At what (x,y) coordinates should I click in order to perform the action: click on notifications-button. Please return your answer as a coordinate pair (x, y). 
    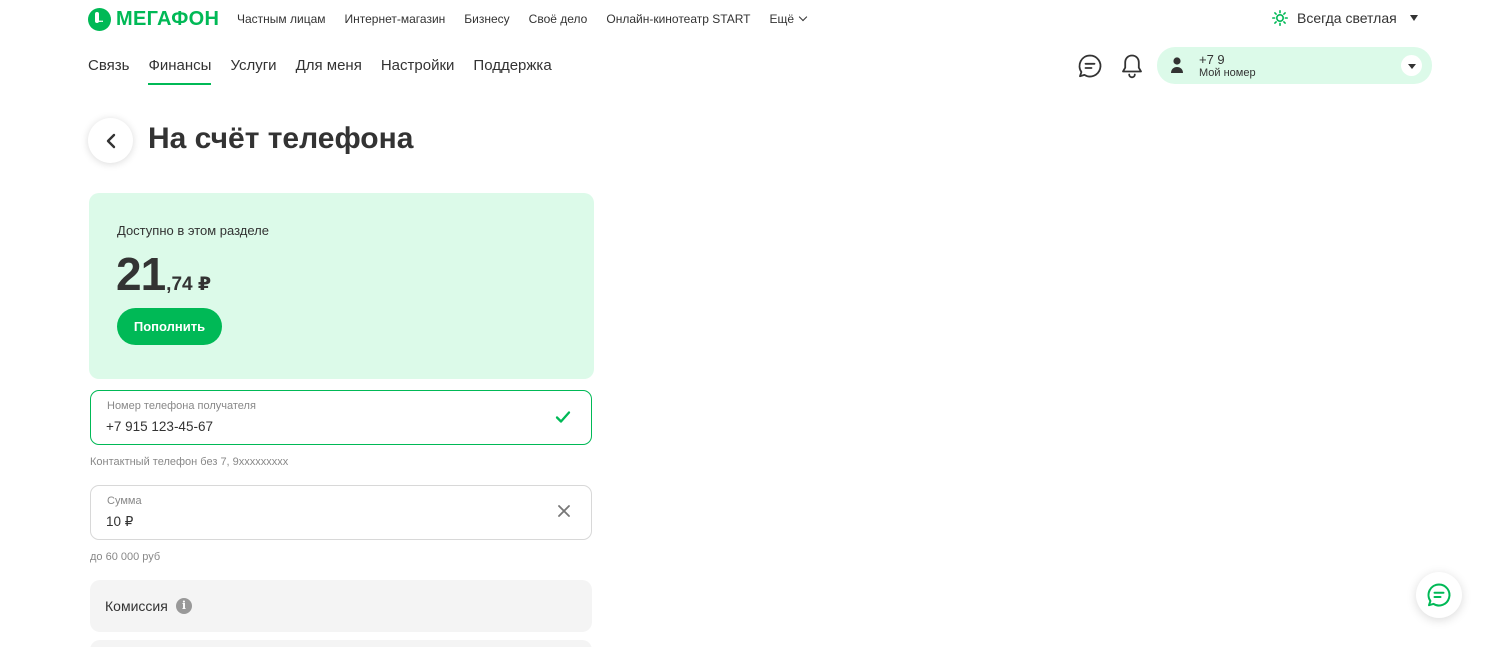
    Looking at the image, I should click on (1132, 66).